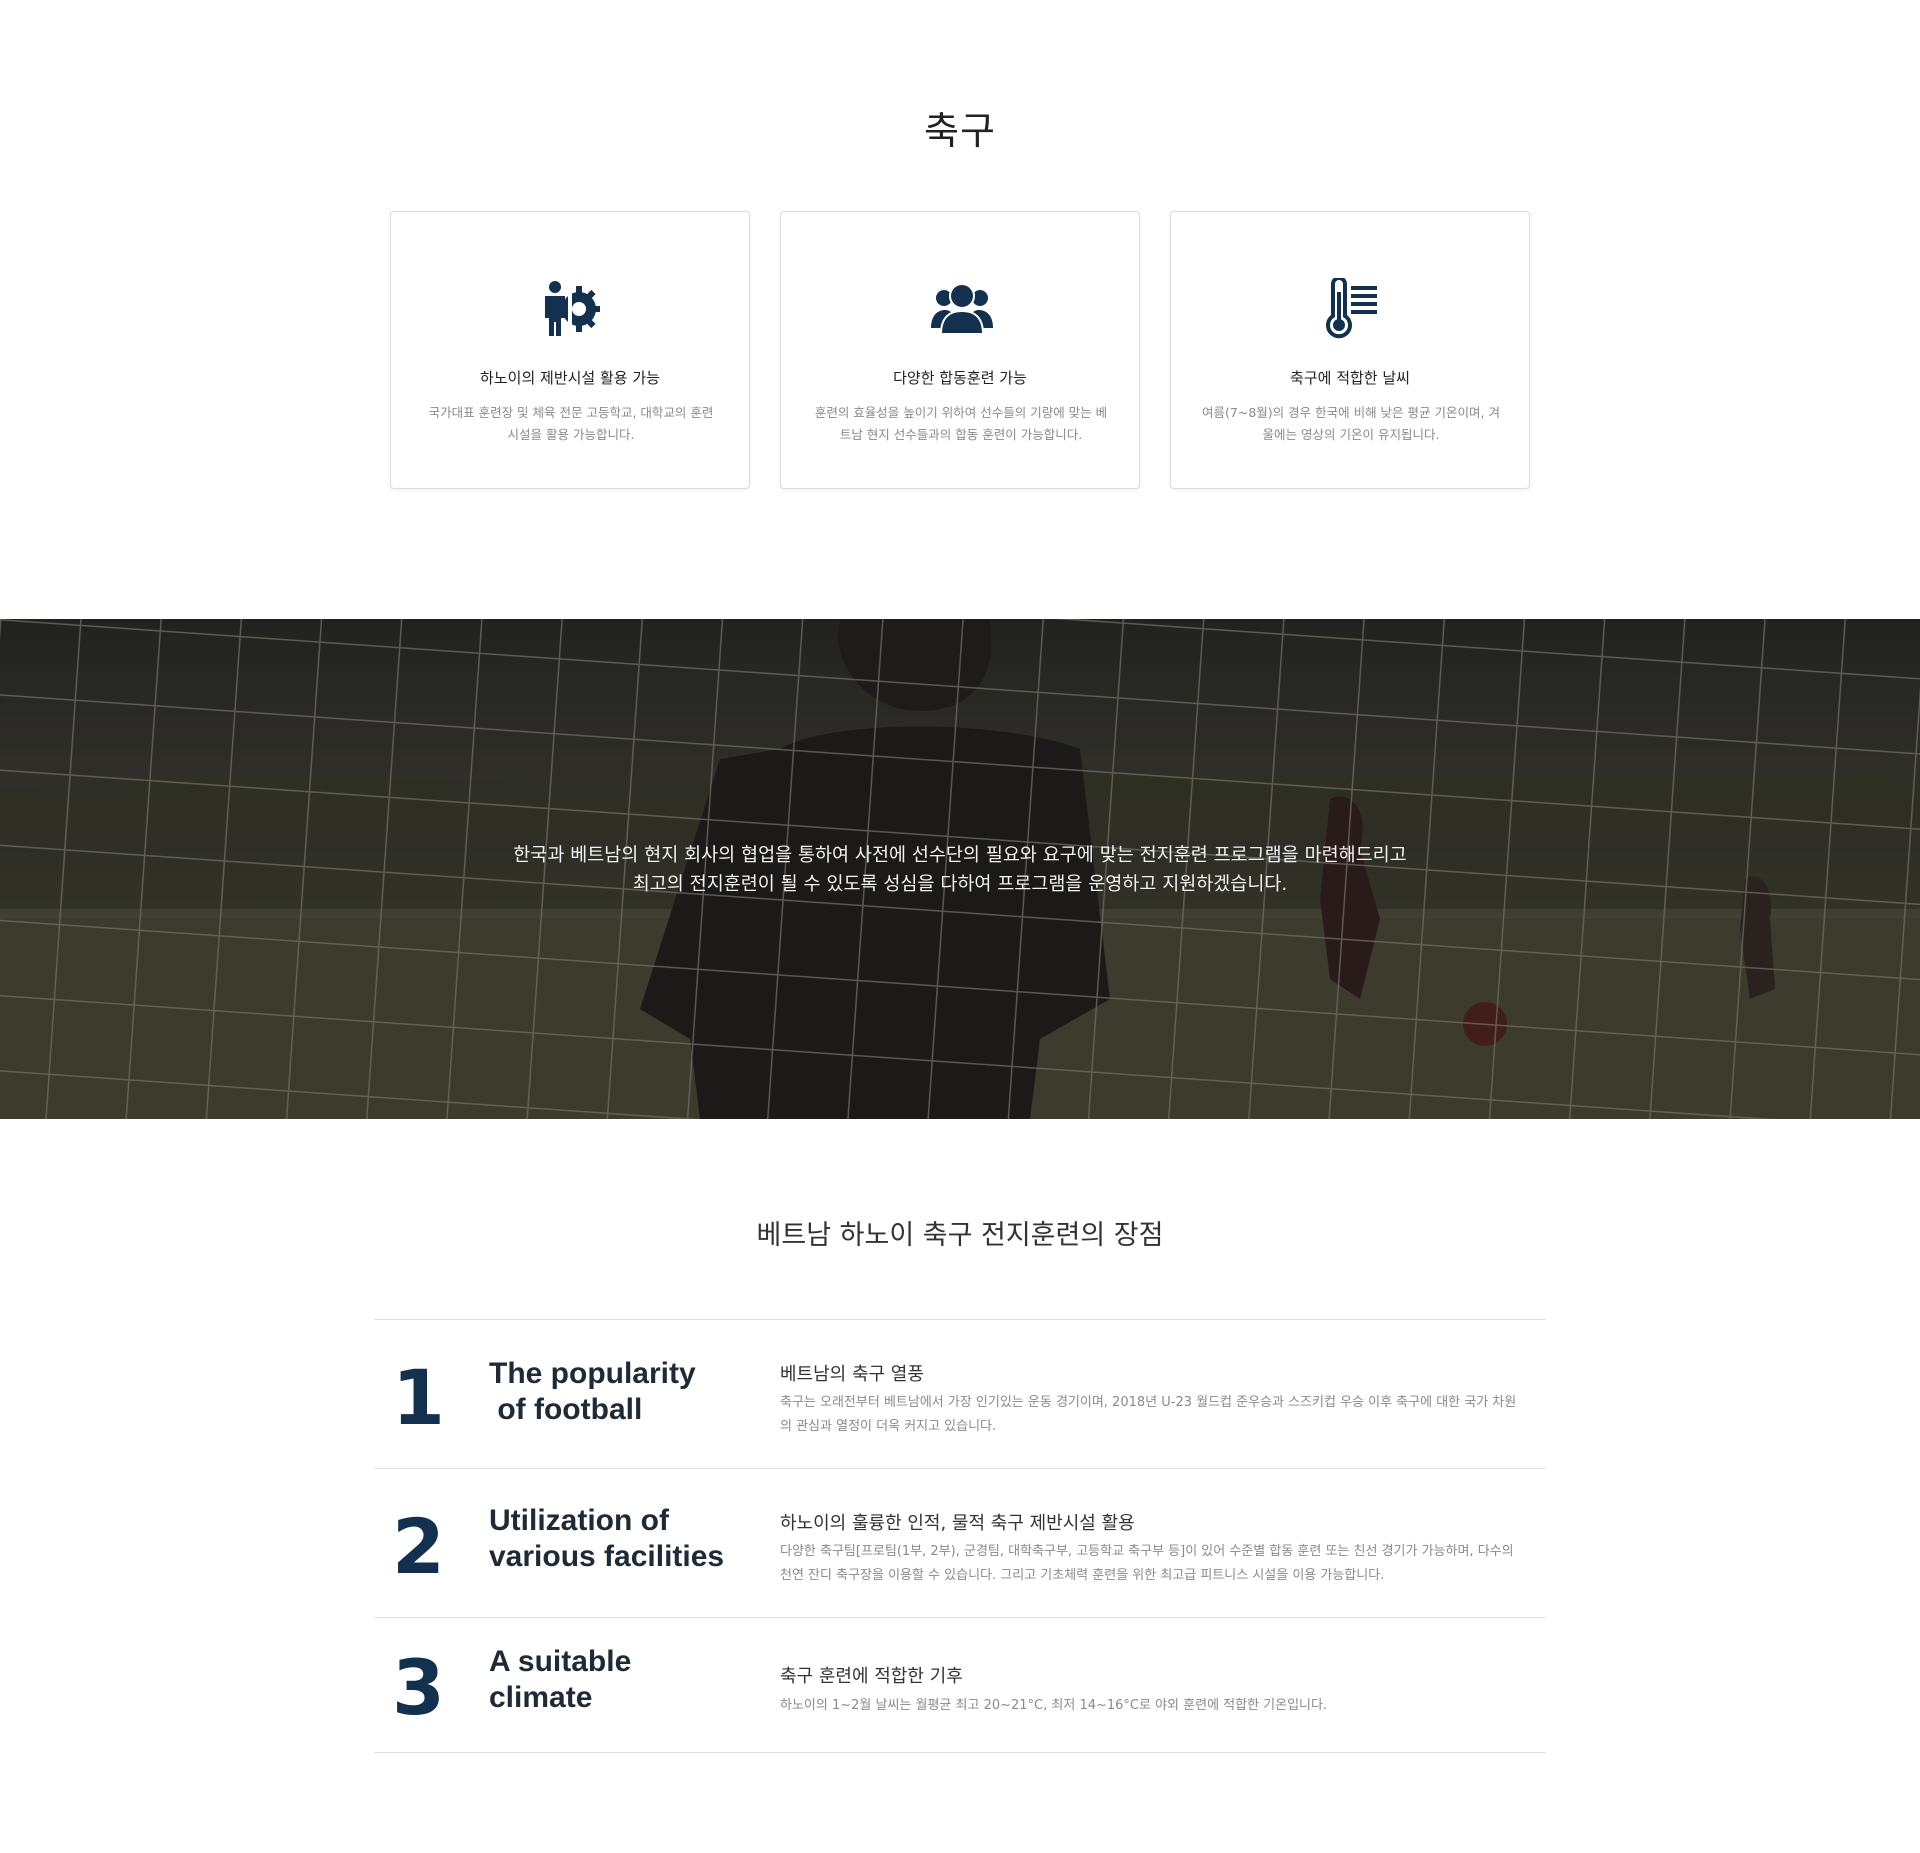 This screenshot has width=1920, height=1853. I want to click on group-people-icon, so click(962, 309).